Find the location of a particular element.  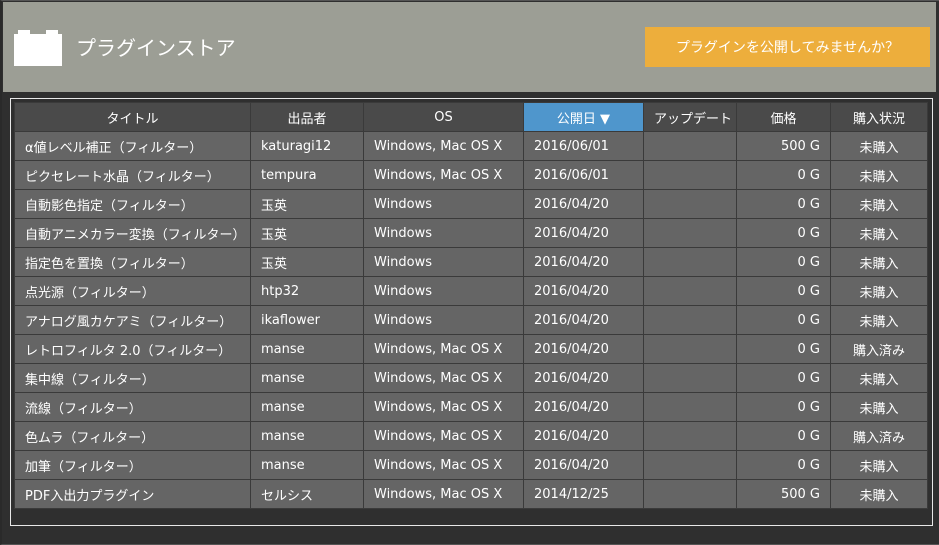

column-header-status: 購入状況 is located at coordinates (879, 117).